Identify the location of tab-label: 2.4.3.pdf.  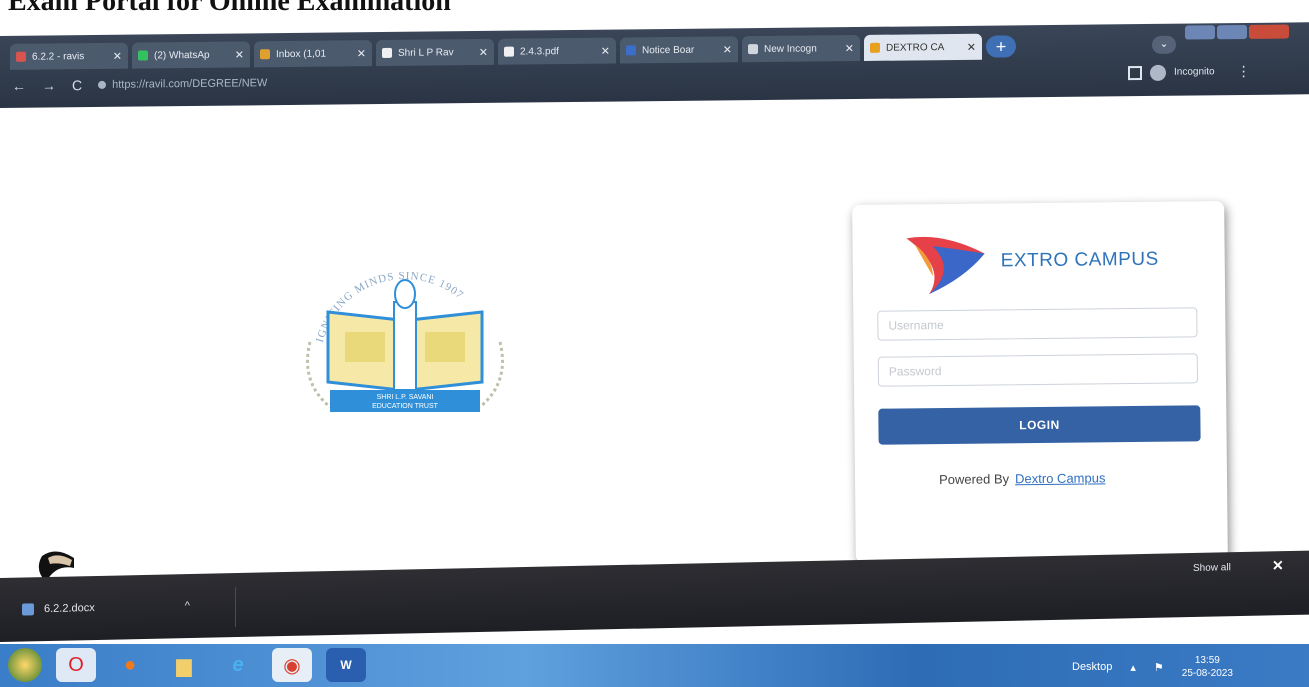
(539, 51).